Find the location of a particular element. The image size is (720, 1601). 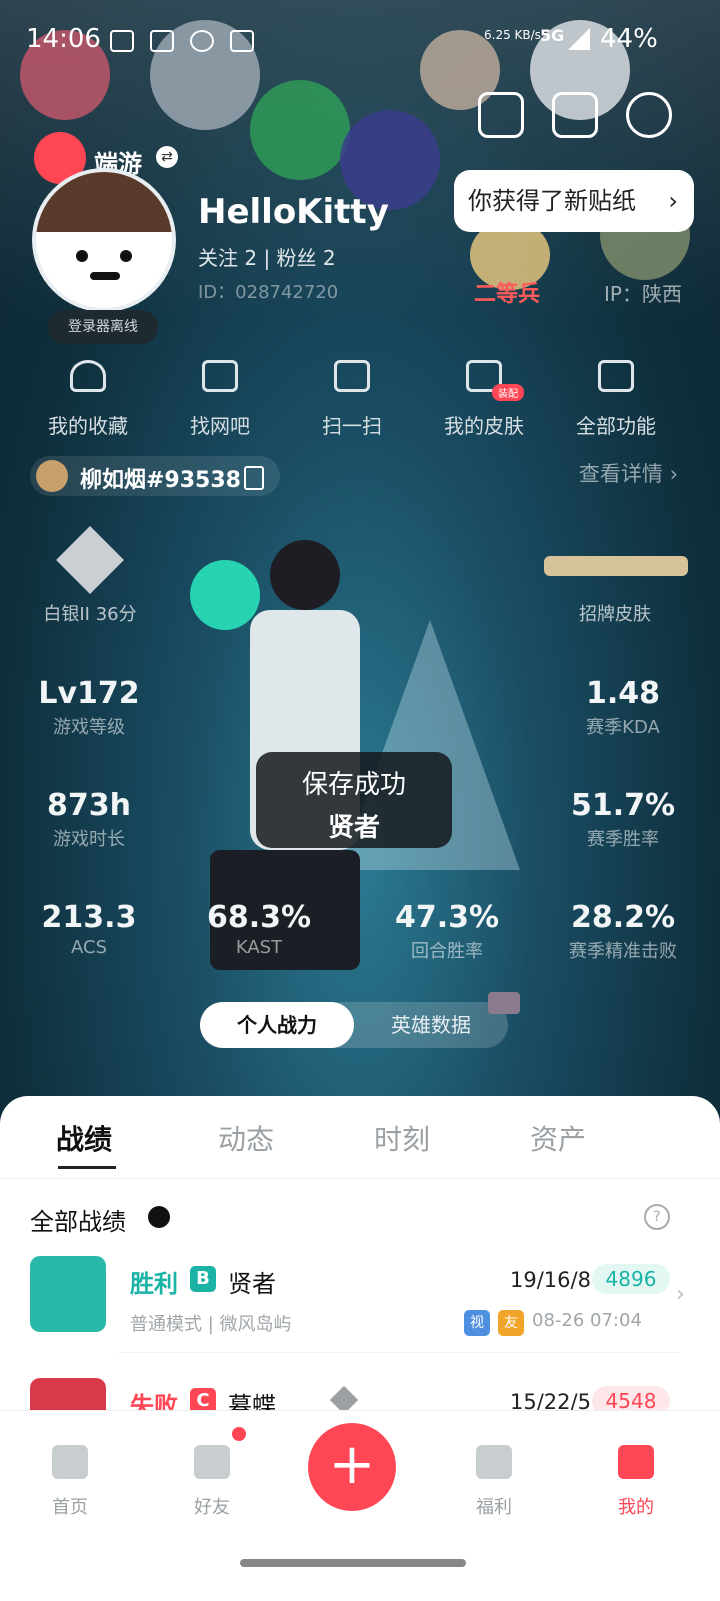

friends-icon is located at coordinates (212, 1462).